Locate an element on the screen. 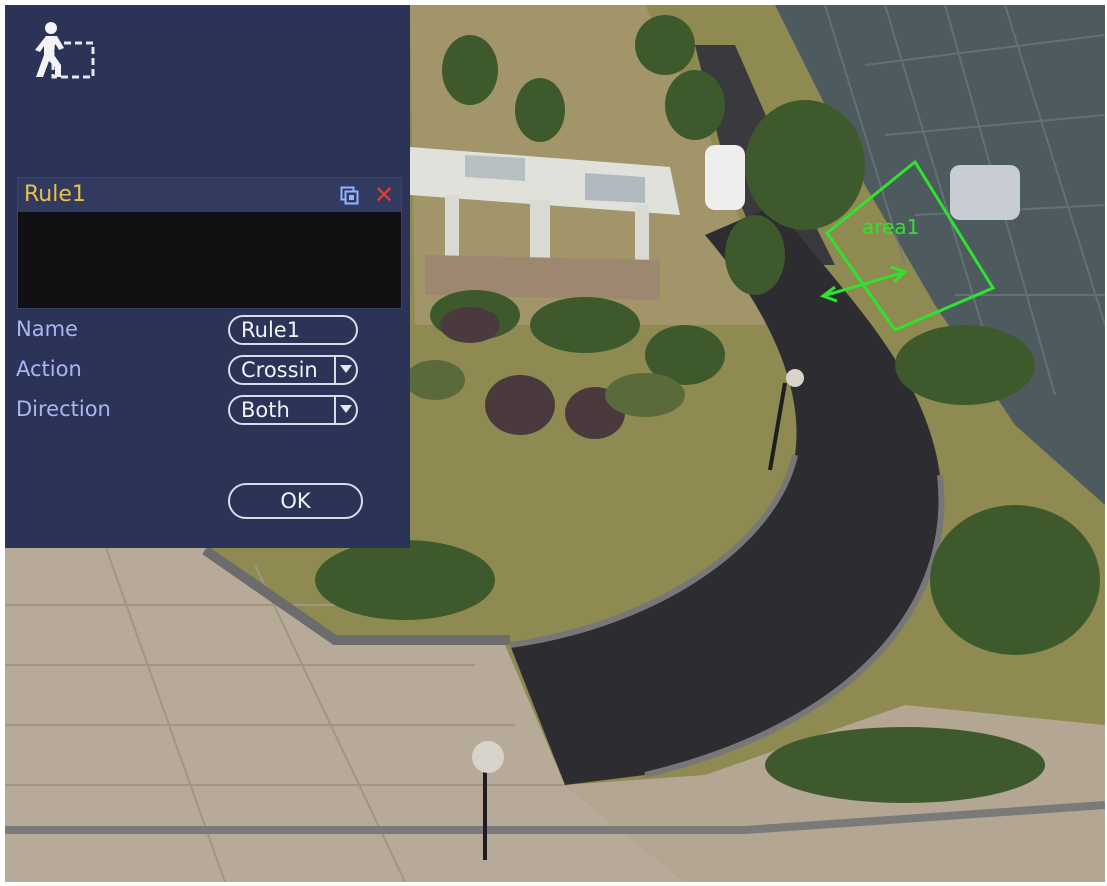  direction-select: Both is located at coordinates (293, 410).